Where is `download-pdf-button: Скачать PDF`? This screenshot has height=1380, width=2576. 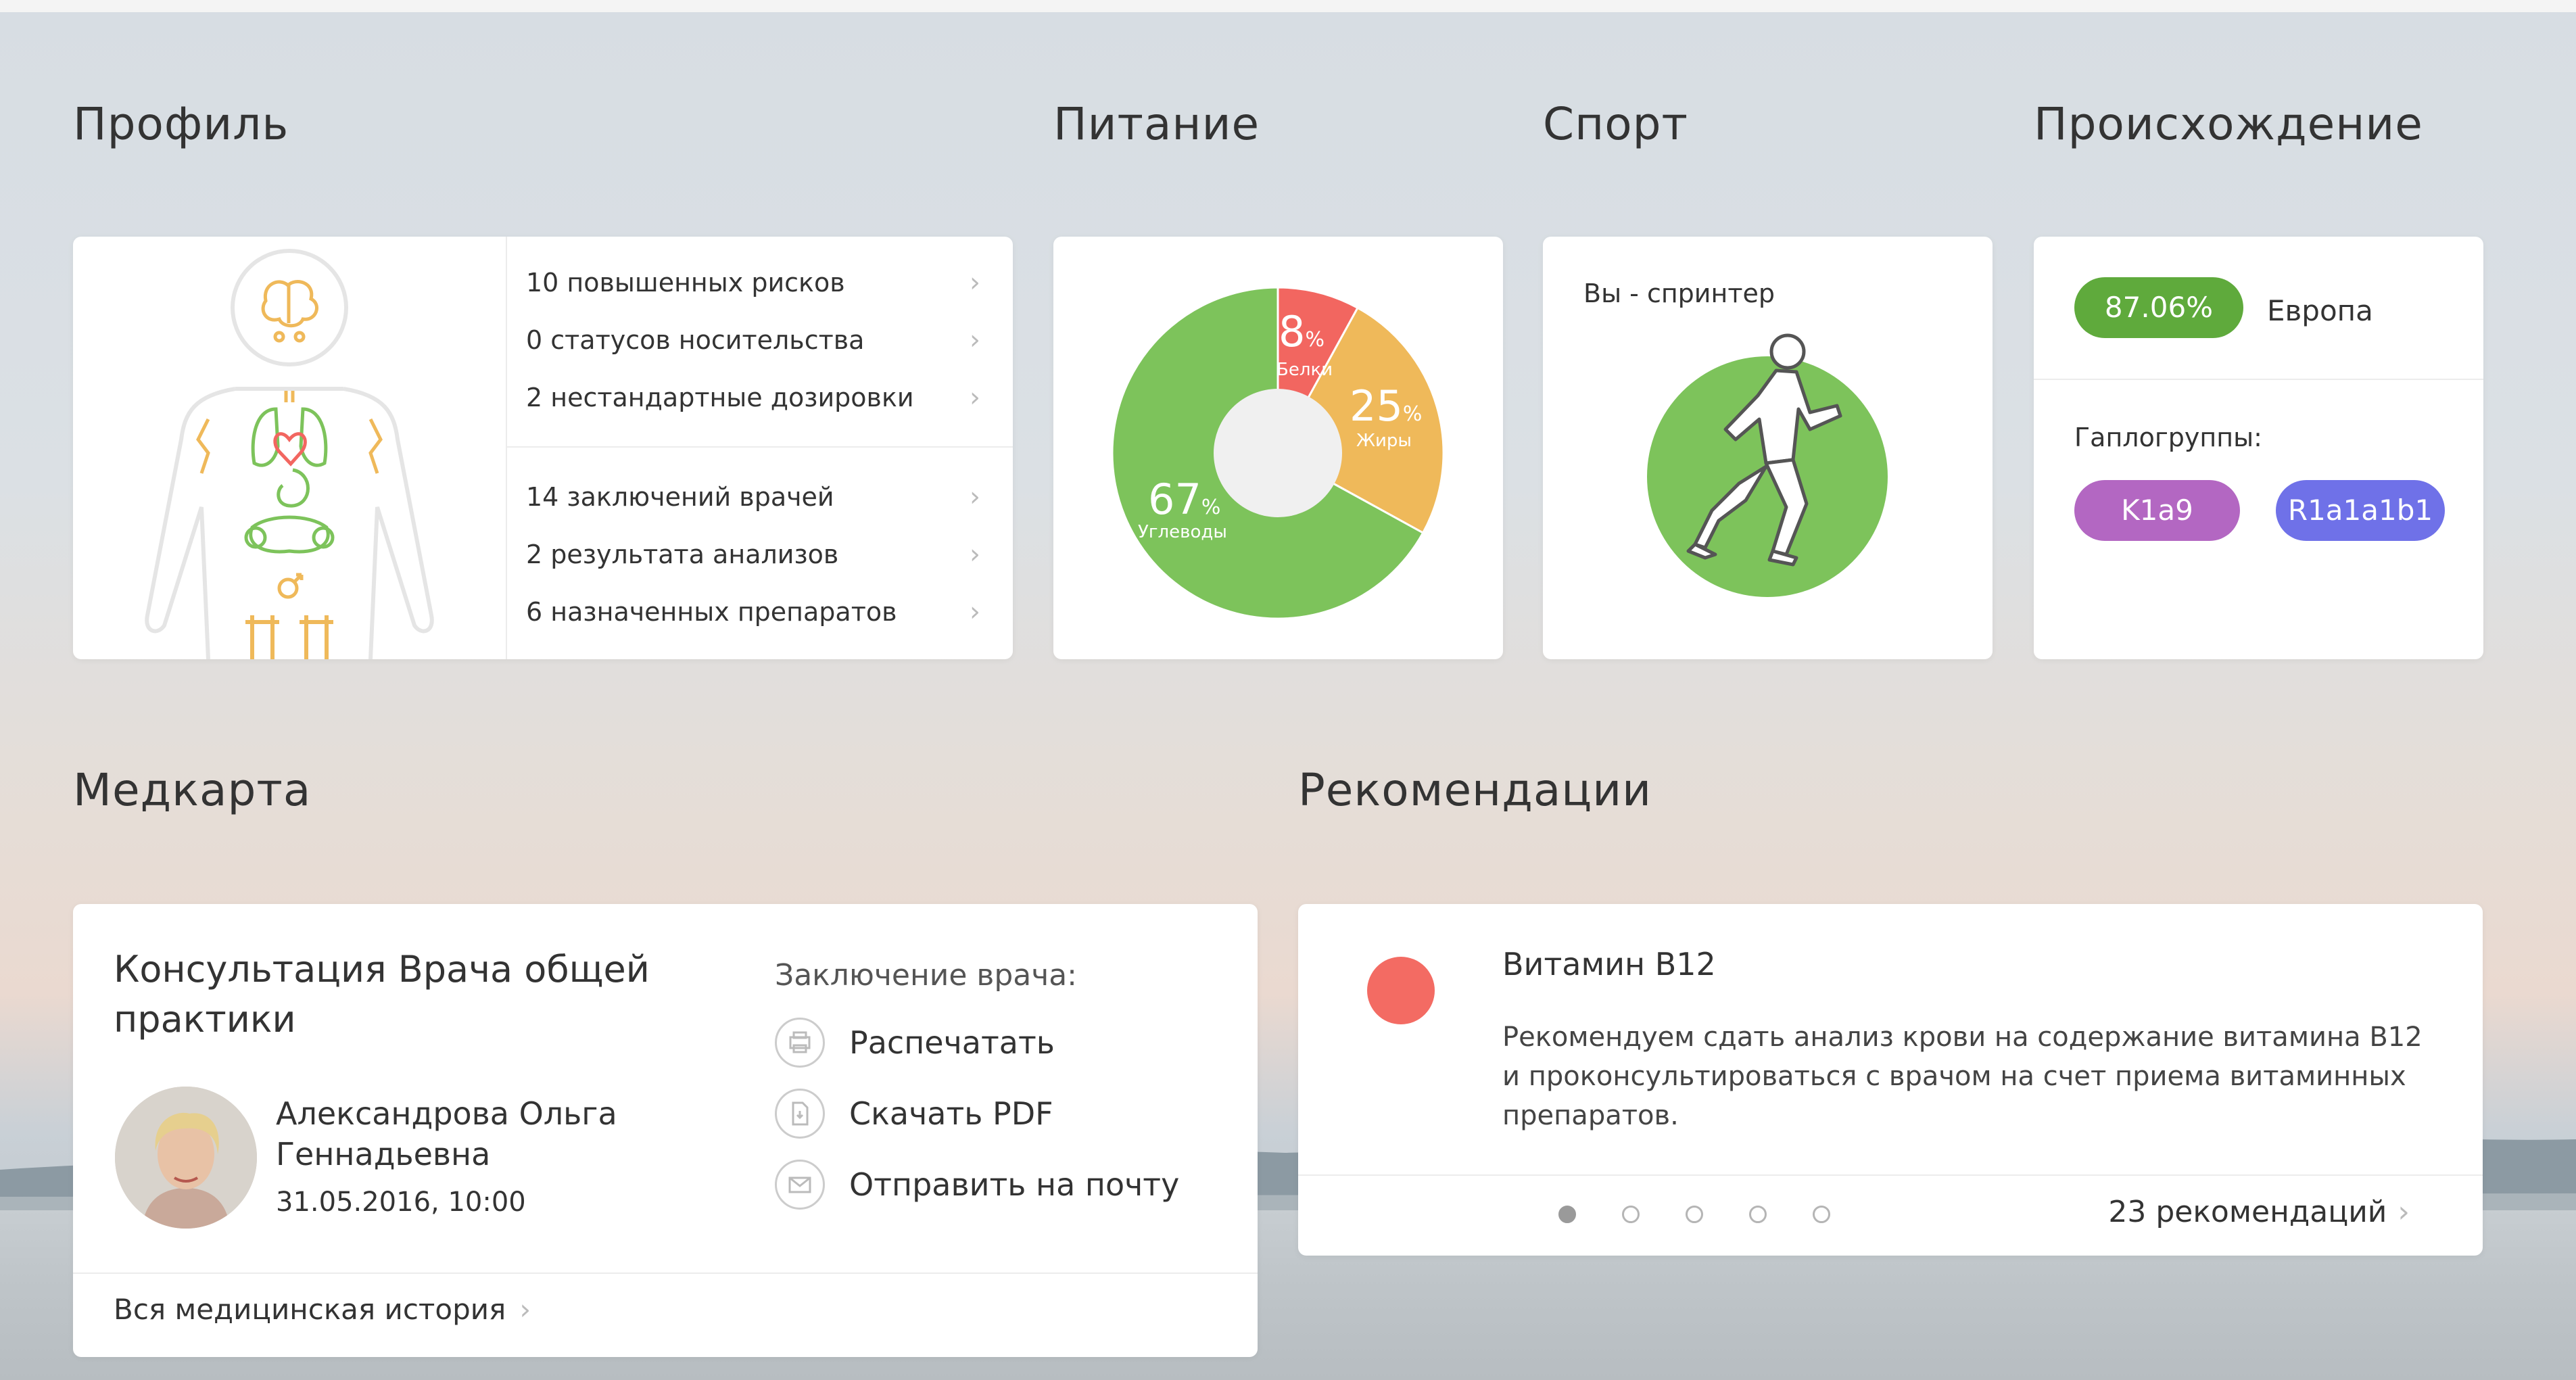
download-pdf-button: Скачать PDF is located at coordinates (994, 1114).